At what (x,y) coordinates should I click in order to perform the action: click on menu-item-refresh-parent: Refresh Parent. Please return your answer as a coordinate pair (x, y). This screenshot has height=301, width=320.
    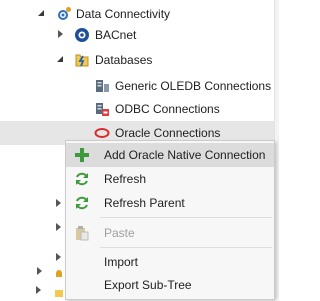
    Looking at the image, I should click on (170, 203).